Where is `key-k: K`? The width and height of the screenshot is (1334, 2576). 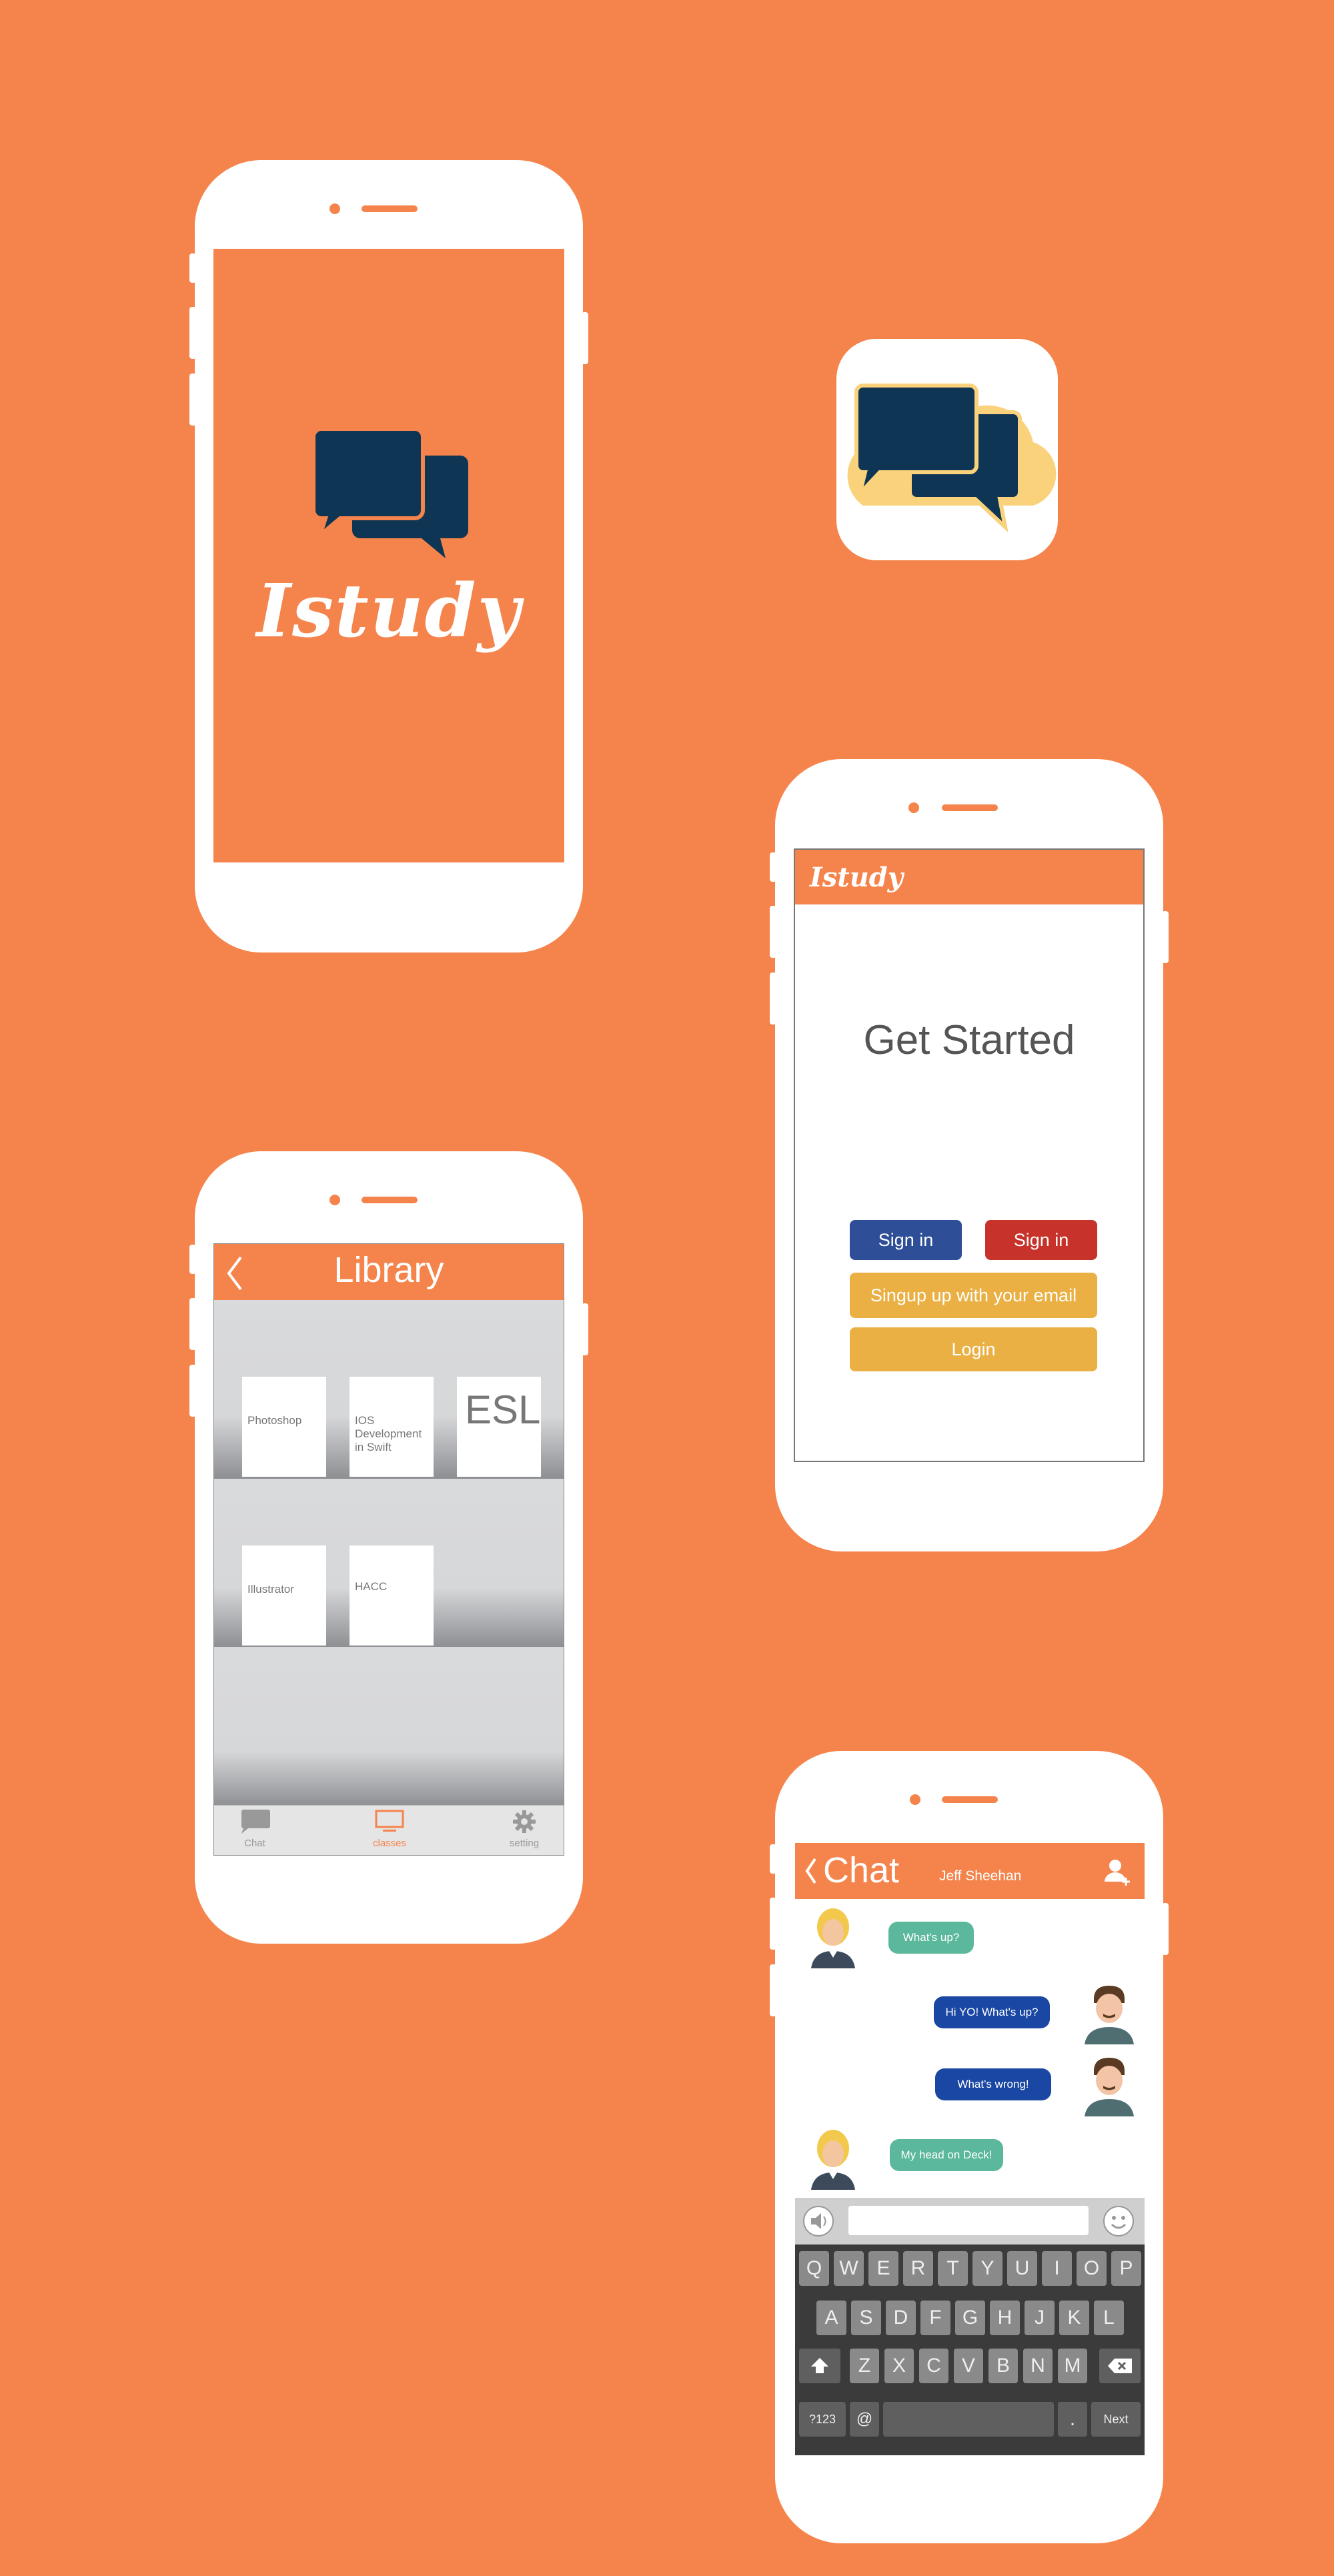
key-k: K is located at coordinates (1074, 2318).